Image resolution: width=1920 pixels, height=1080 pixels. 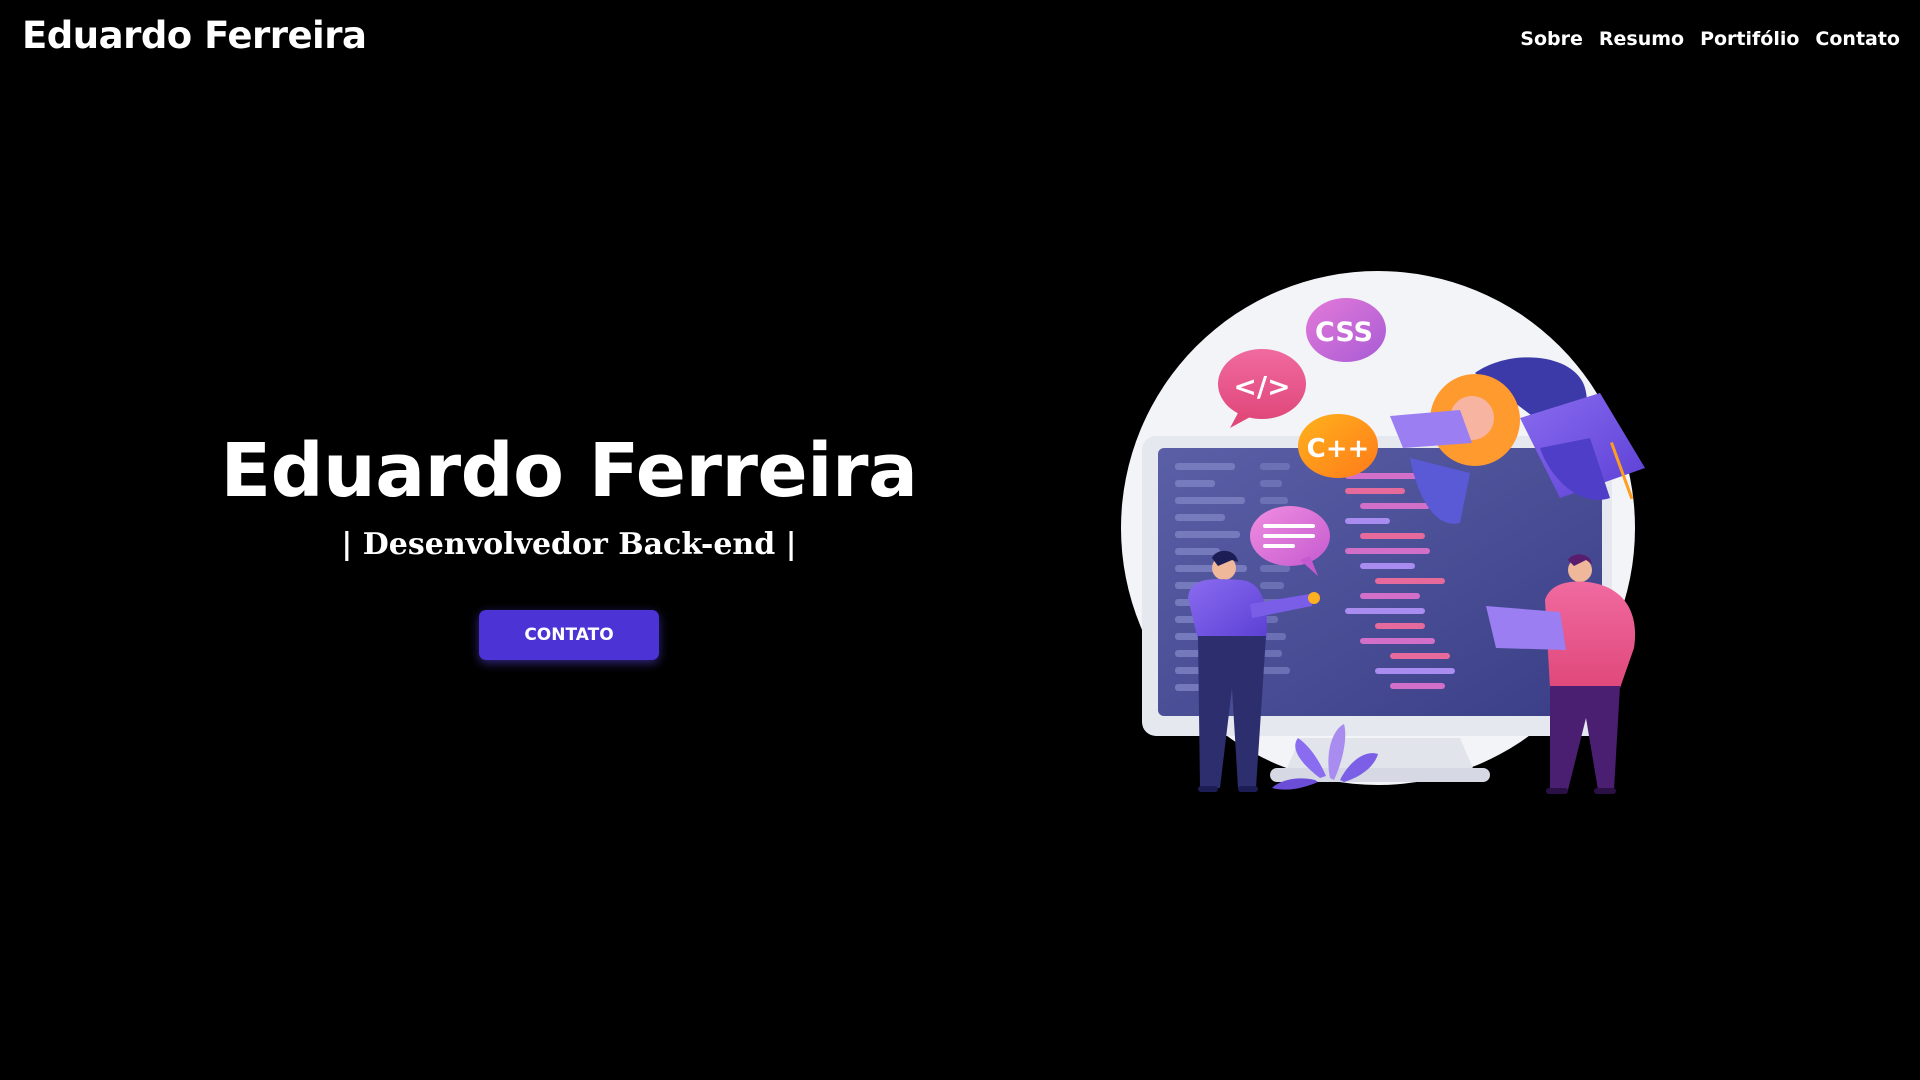 What do you see at coordinates (569, 544) in the screenshot?
I see `hero-subtitle: | Desenvolvedor Back-end |` at bounding box center [569, 544].